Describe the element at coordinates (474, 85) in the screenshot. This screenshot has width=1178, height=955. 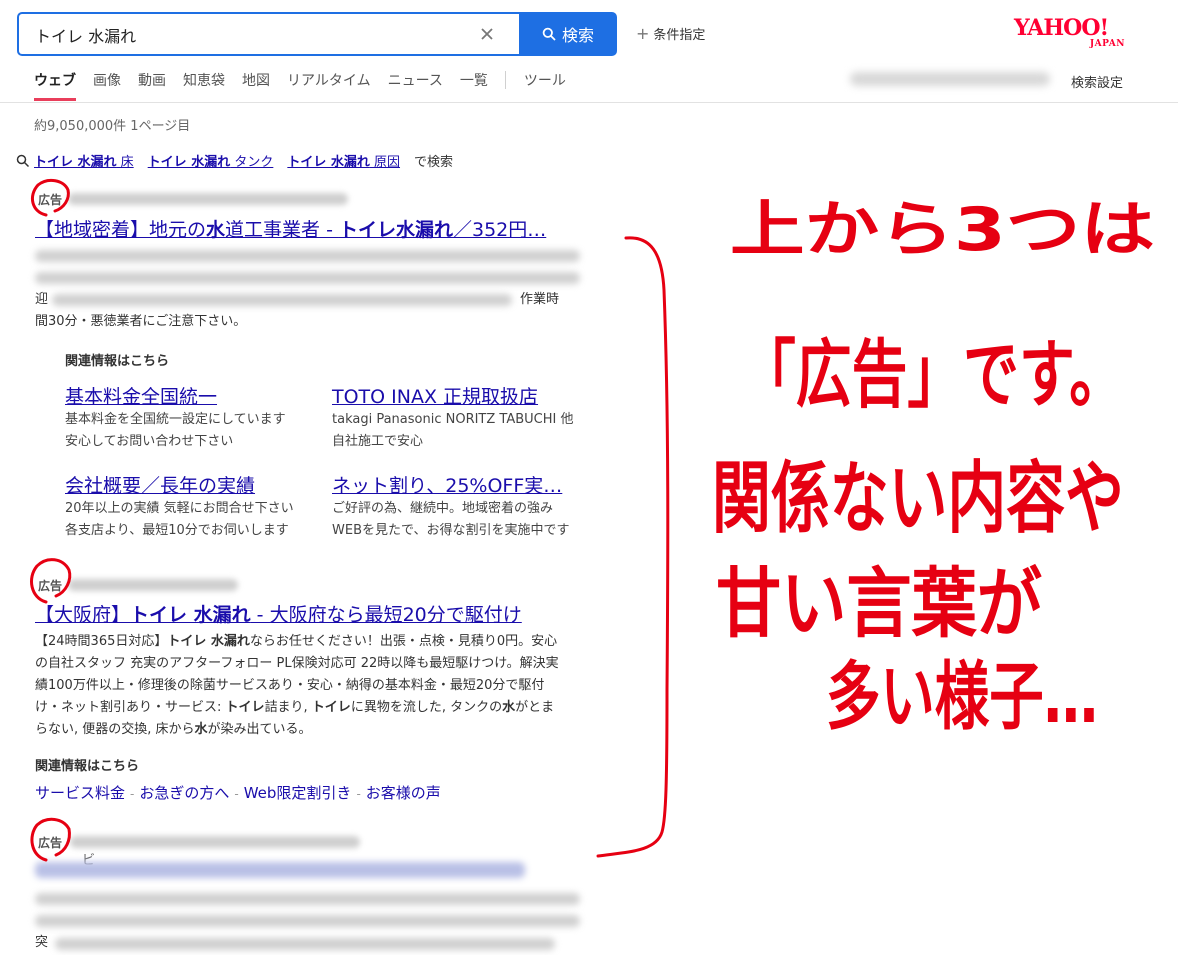
I see `tab-list: 一覧` at that location.